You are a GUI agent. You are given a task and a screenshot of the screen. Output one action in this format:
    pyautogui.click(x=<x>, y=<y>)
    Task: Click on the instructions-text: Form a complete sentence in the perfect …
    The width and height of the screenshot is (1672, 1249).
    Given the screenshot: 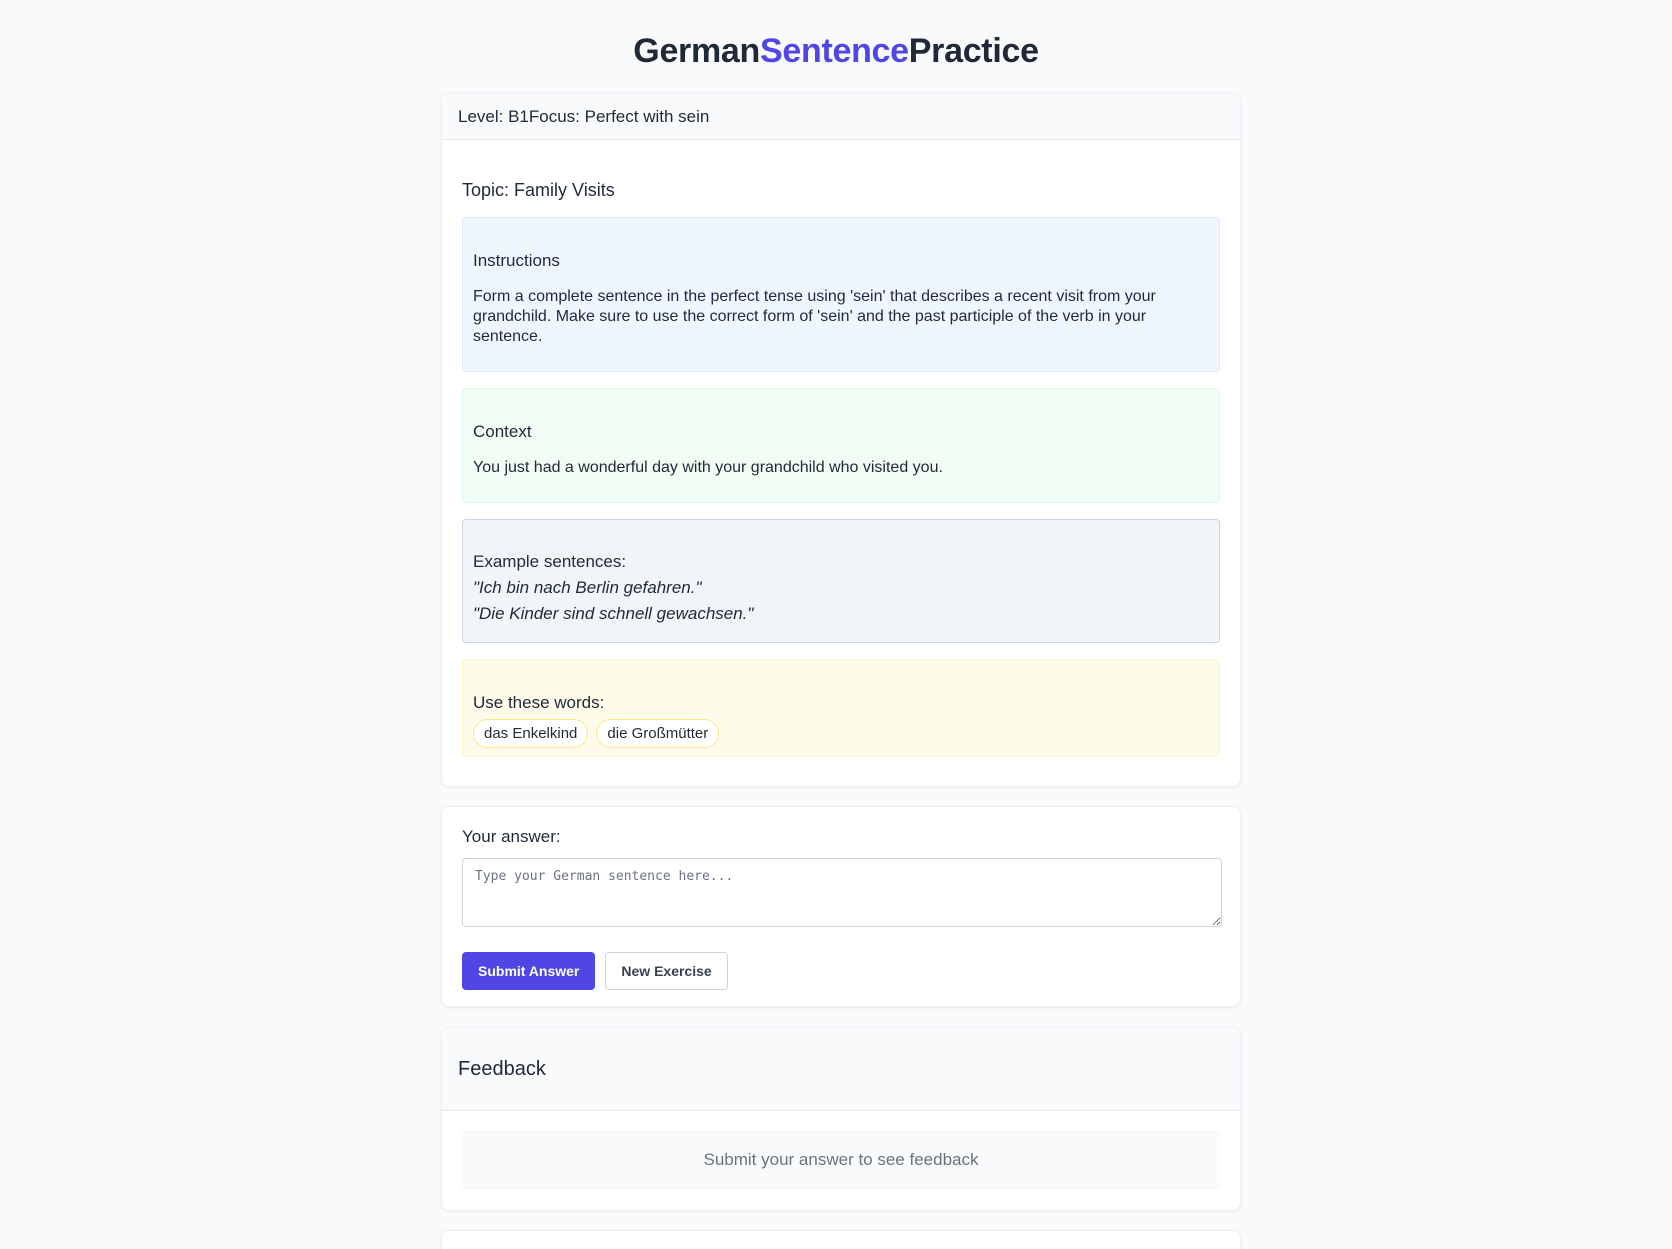 What is the action you would take?
    pyautogui.click(x=814, y=316)
    